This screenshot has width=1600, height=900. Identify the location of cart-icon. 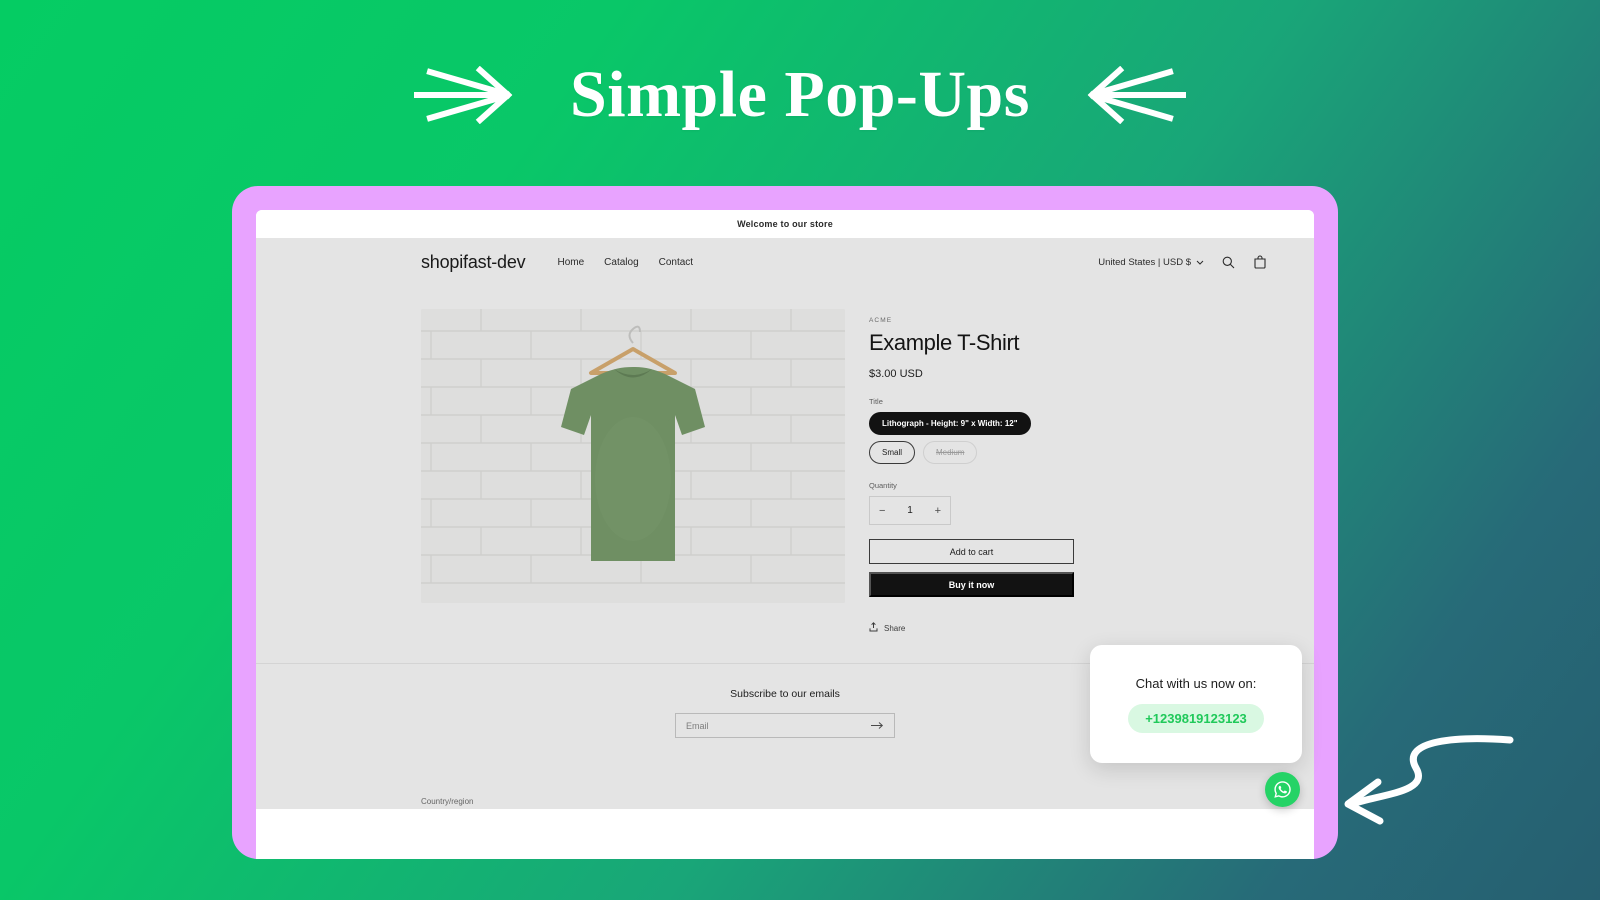
(1260, 262).